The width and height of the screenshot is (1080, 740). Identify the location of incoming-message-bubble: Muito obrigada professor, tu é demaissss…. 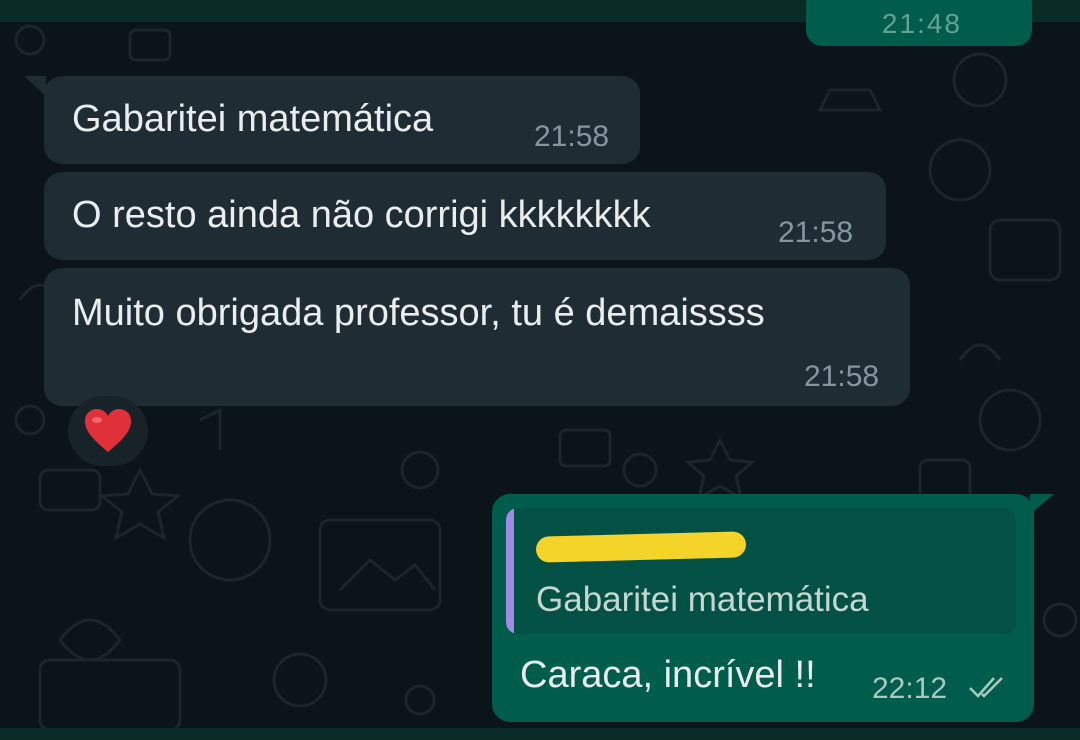
(477, 337).